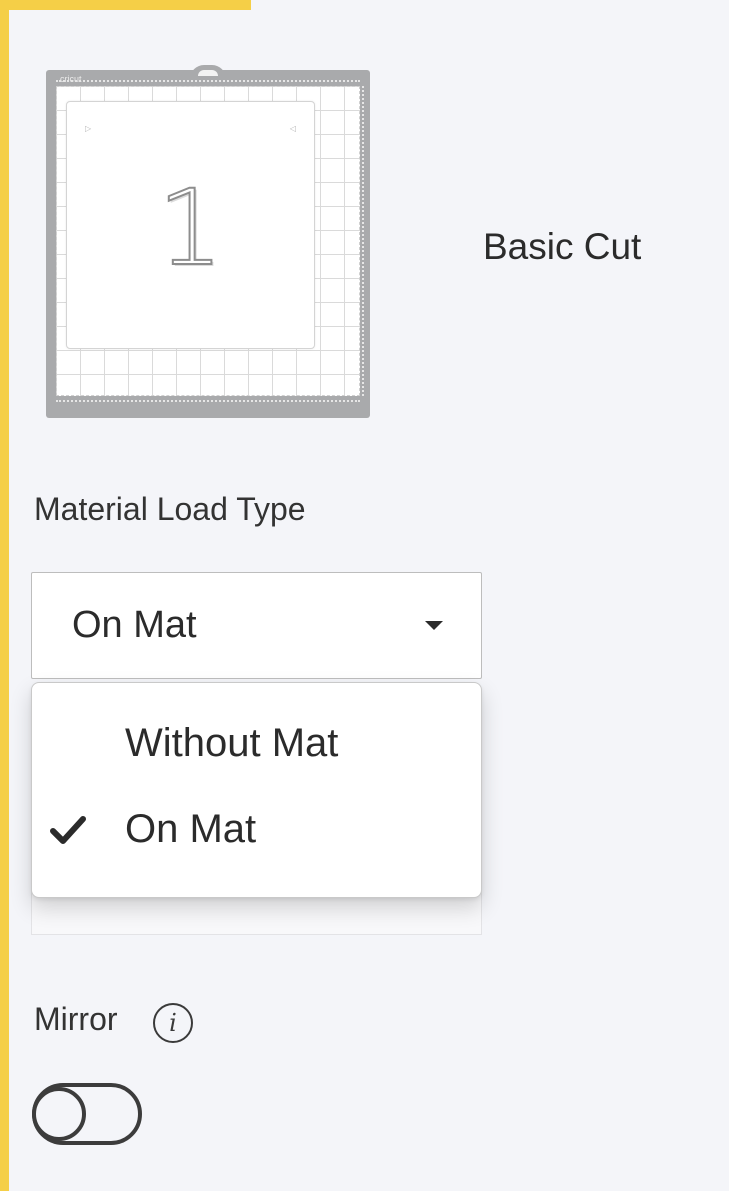 The image size is (729, 1191). I want to click on menu-option-on-mat: On Mat, so click(256, 831).